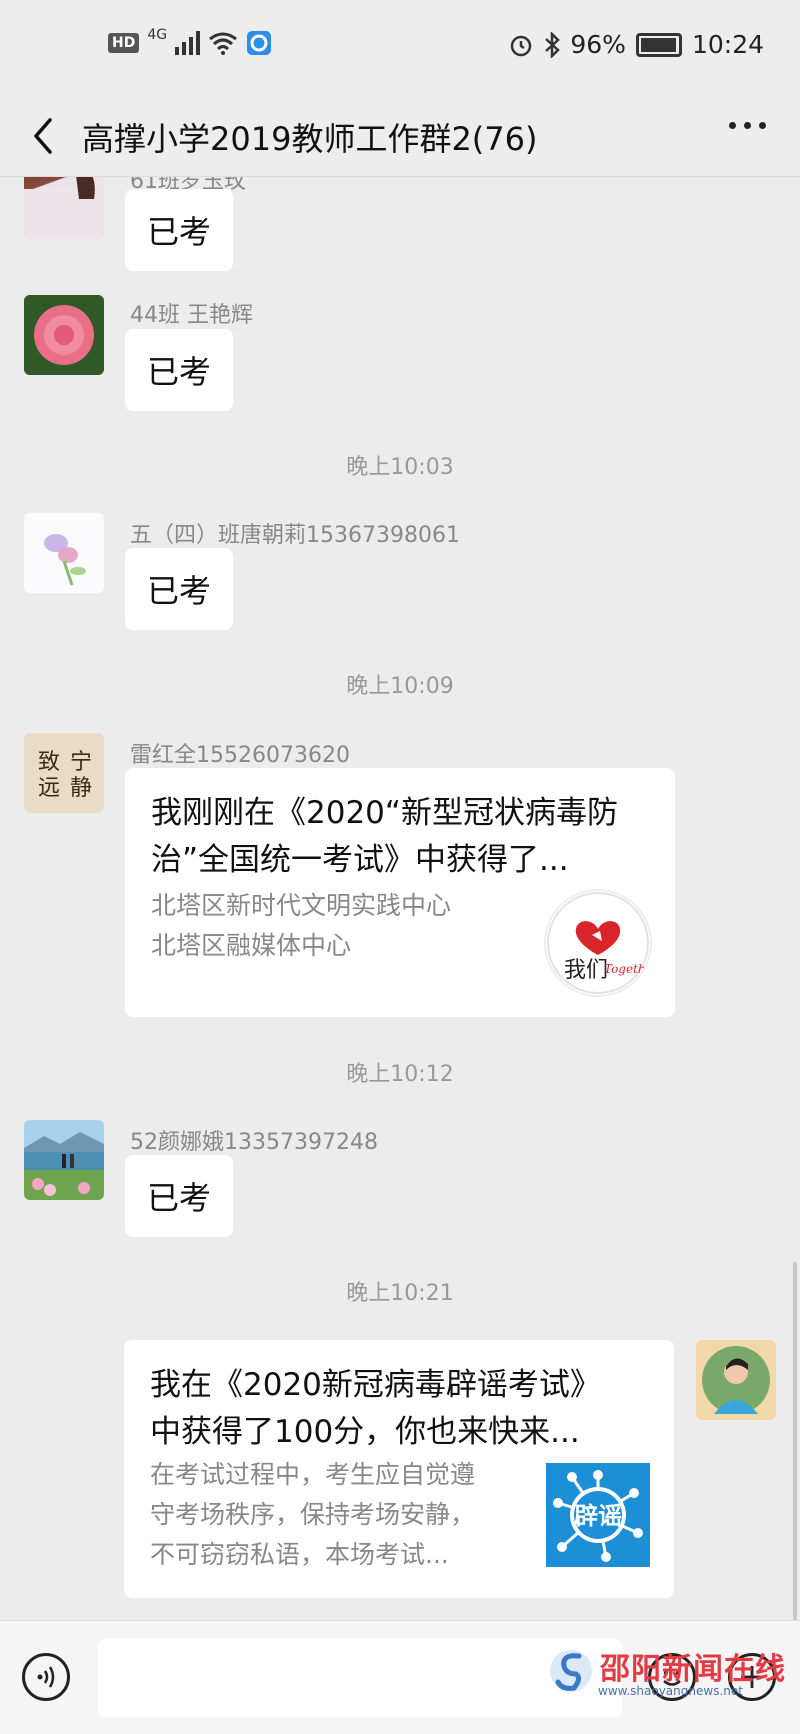 The image size is (800, 1734). I want to click on watermark-logo, so click(571, 1671).